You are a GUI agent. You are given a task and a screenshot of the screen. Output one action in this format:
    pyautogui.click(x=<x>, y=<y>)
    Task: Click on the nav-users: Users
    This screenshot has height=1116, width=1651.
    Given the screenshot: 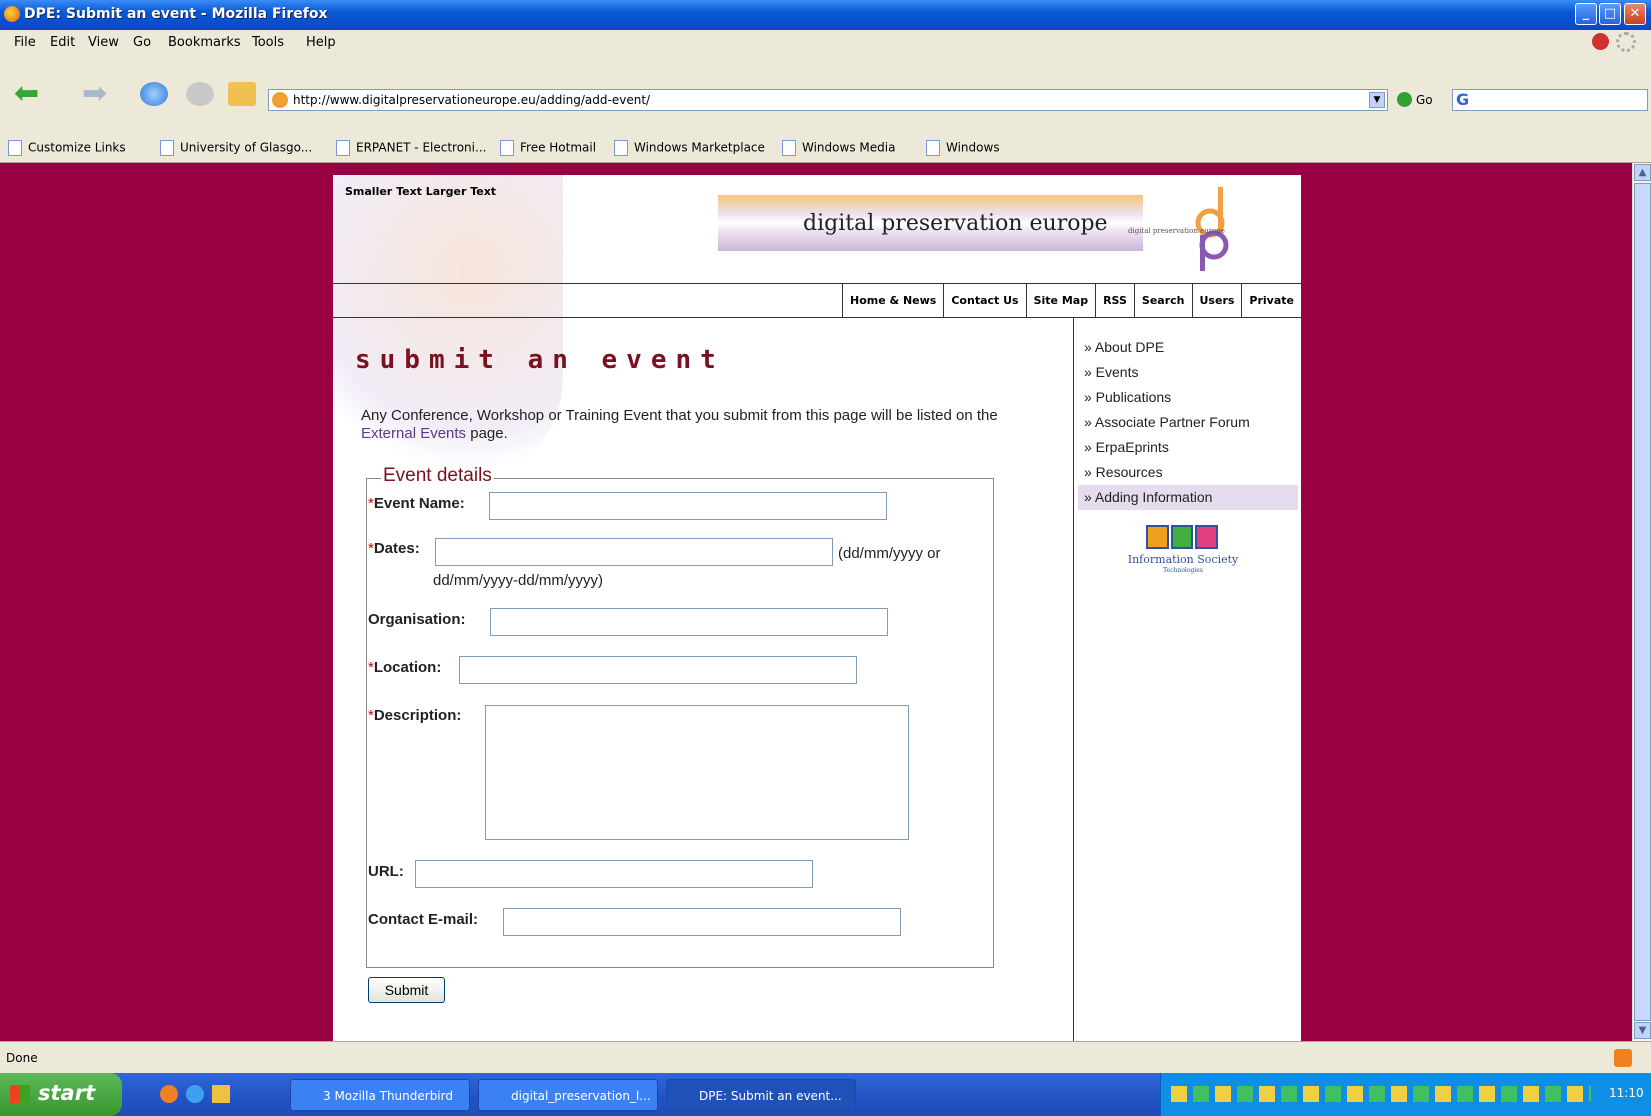 What is the action you would take?
    pyautogui.click(x=1216, y=300)
    